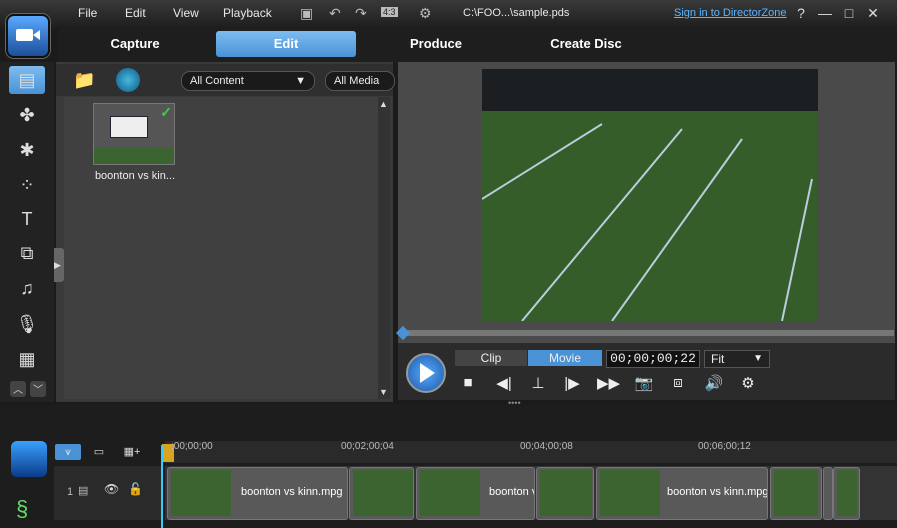  I want to click on scroll-up-arrow-icon: ▲, so click(383, 104).